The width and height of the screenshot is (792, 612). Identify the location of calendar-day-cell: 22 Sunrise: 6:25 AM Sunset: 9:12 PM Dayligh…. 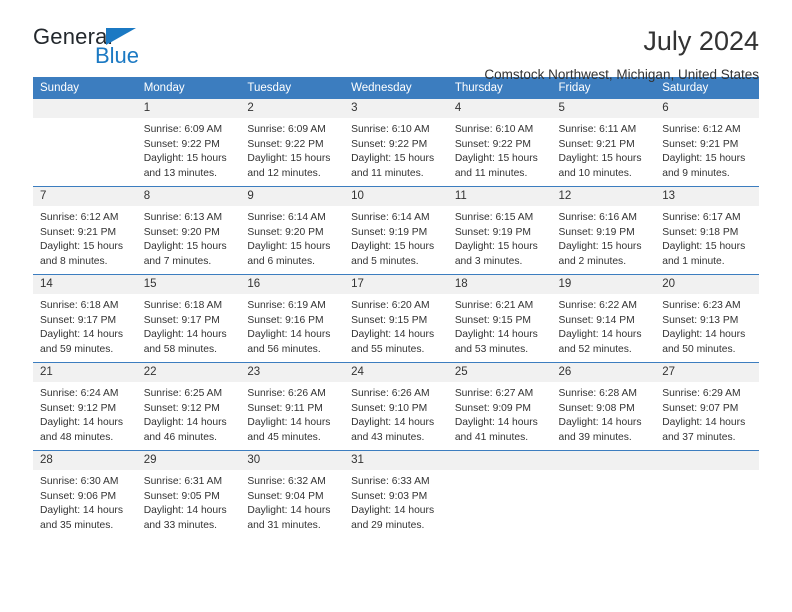
(188, 406).